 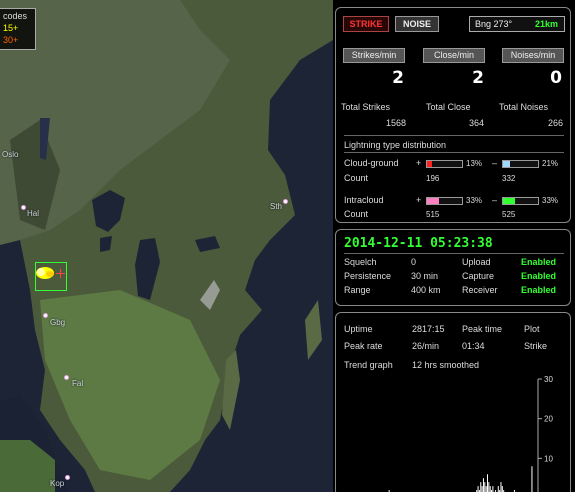 What do you see at coordinates (58, 322) in the screenshot?
I see `city-label-gbg: Gbg` at bounding box center [58, 322].